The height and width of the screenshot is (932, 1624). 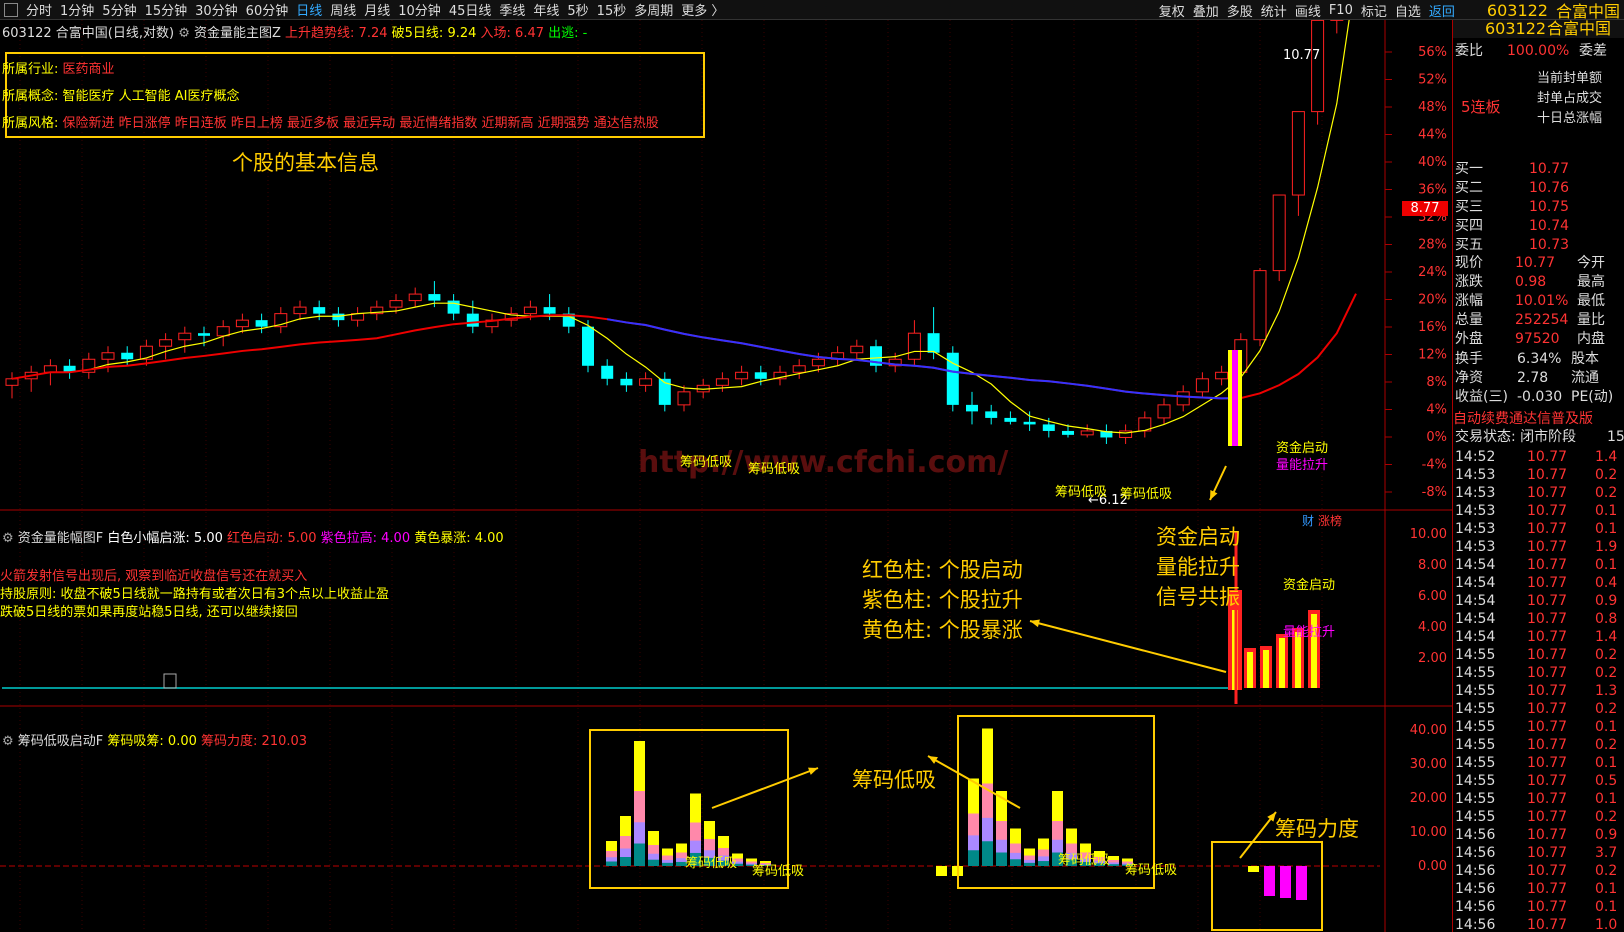 I want to click on tick-volume: 3.7, so click(x=1606, y=853).